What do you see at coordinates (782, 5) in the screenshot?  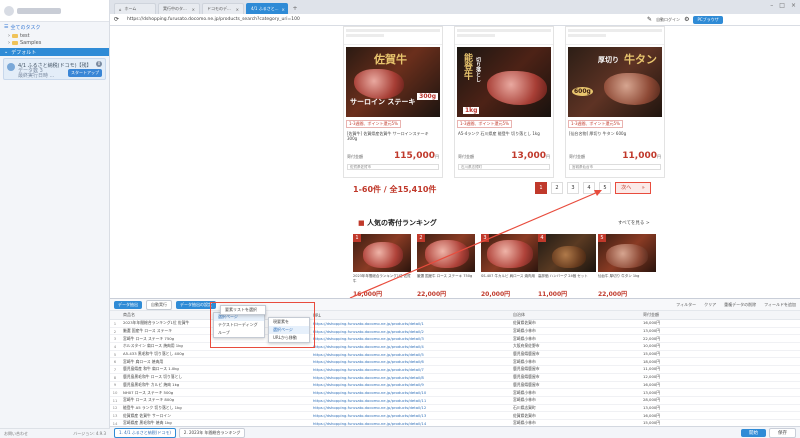 I see `maximize-icon: □` at bounding box center [782, 5].